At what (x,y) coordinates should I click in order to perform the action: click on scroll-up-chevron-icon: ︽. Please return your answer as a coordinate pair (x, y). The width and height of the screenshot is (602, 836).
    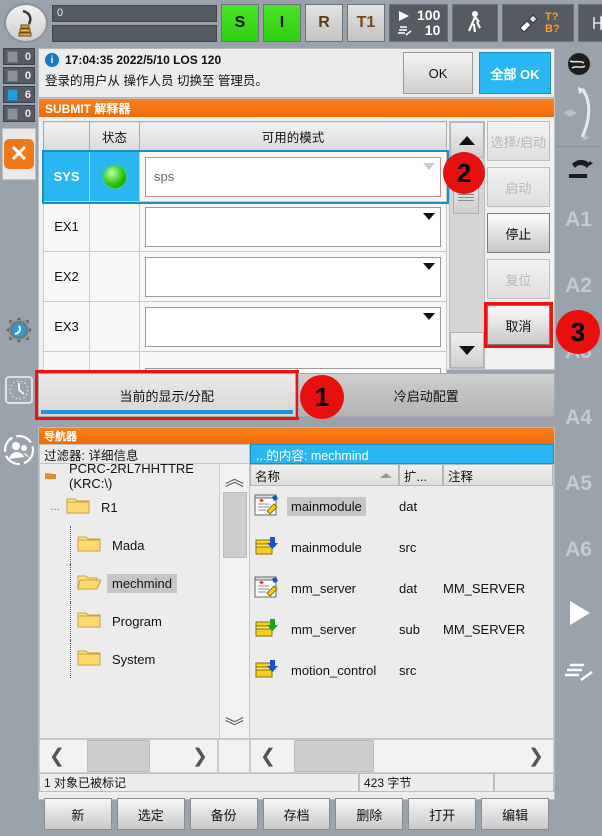
    Looking at the image, I should click on (234, 477).